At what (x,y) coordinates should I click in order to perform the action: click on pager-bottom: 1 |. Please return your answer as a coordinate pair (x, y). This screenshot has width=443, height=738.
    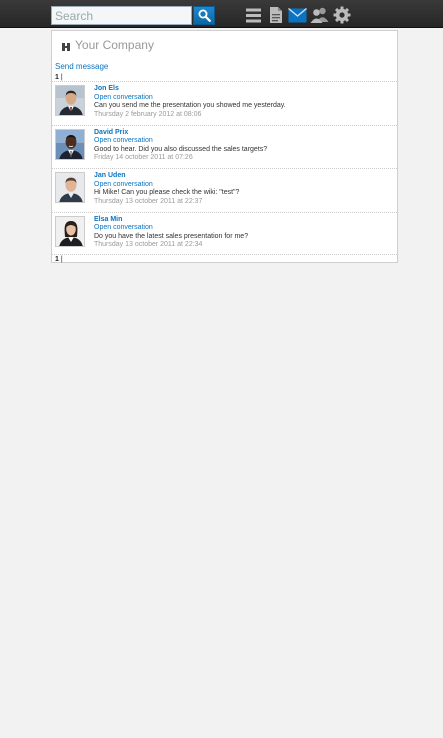
    Looking at the image, I should click on (59, 259).